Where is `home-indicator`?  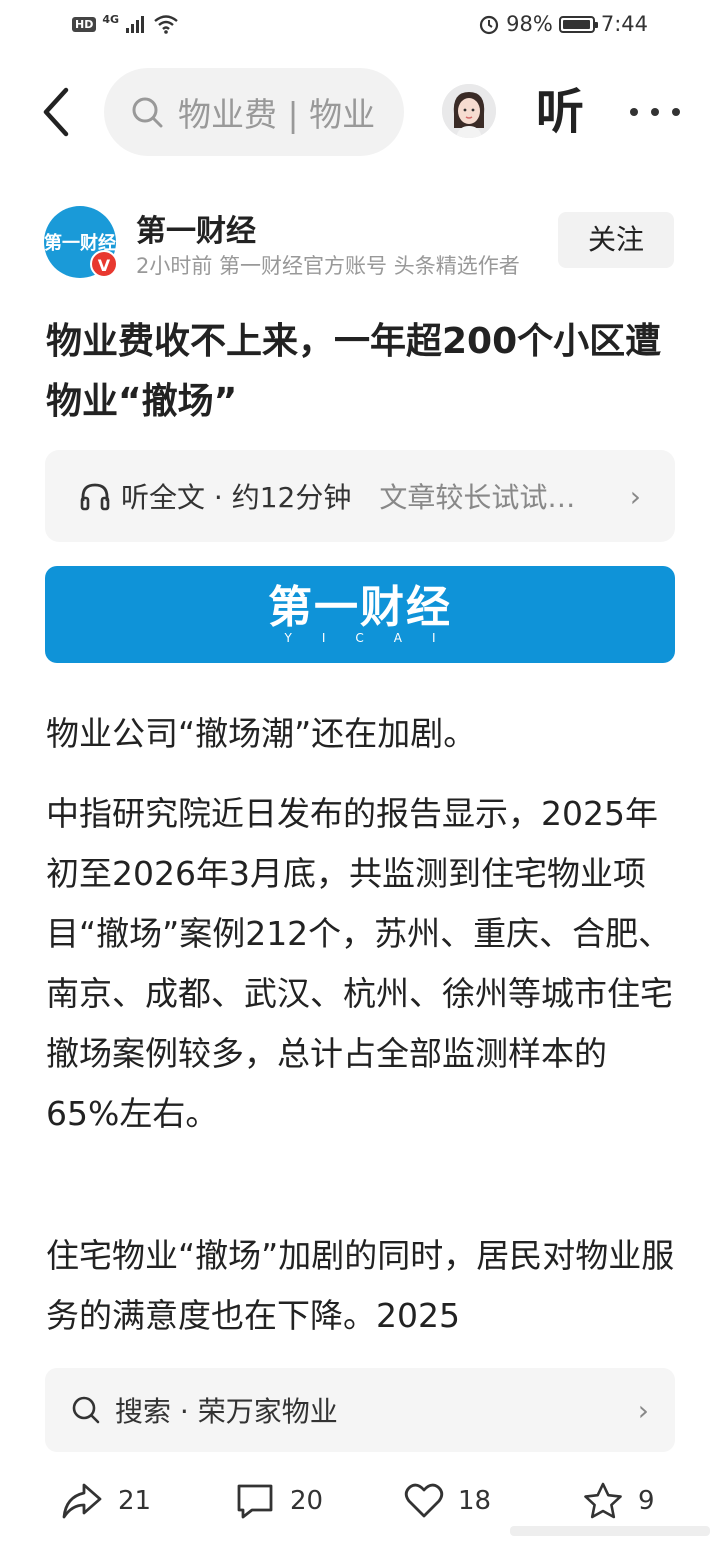
home-indicator is located at coordinates (610, 1531).